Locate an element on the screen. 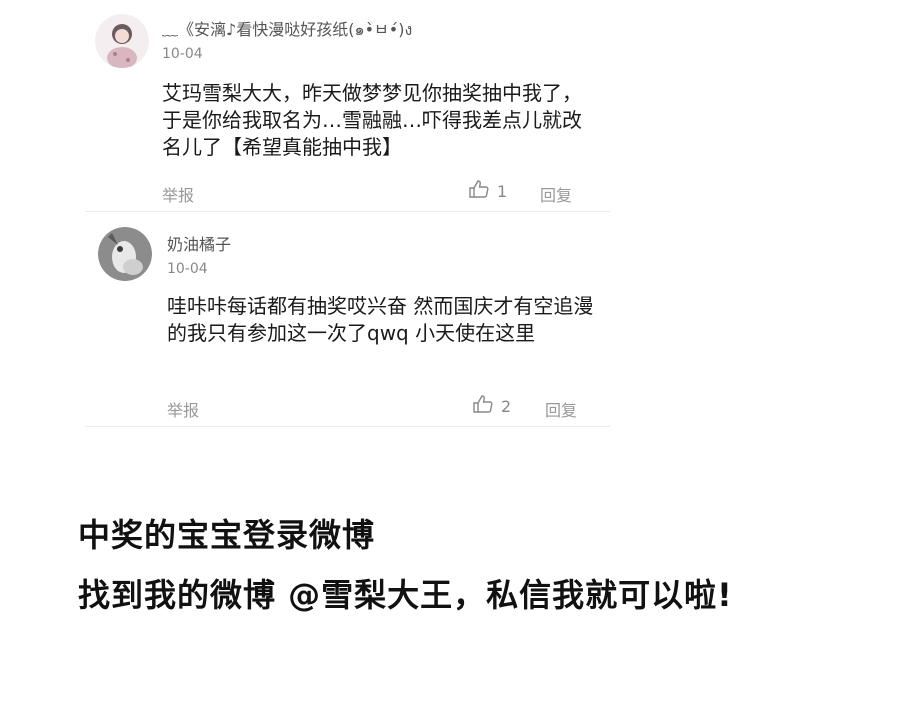 Image resolution: width=900 pixels, height=703 pixels. username: 奶油橘子 is located at coordinates (199, 243).